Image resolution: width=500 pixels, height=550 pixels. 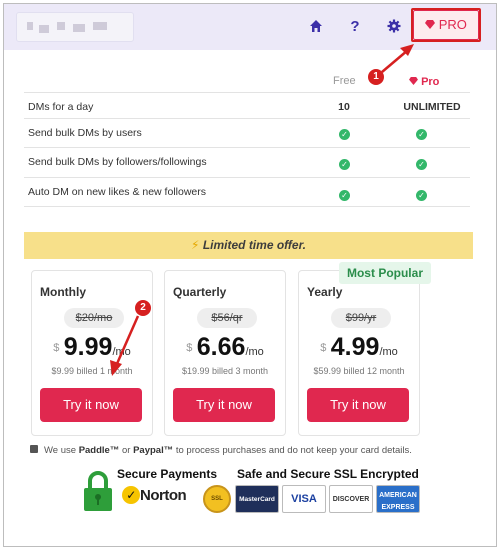 What do you see at coordinates (117, 192) in the screenshot?
I see `feature-label: Auto DM on new likes & new followers` at bounding box center [117, 192].